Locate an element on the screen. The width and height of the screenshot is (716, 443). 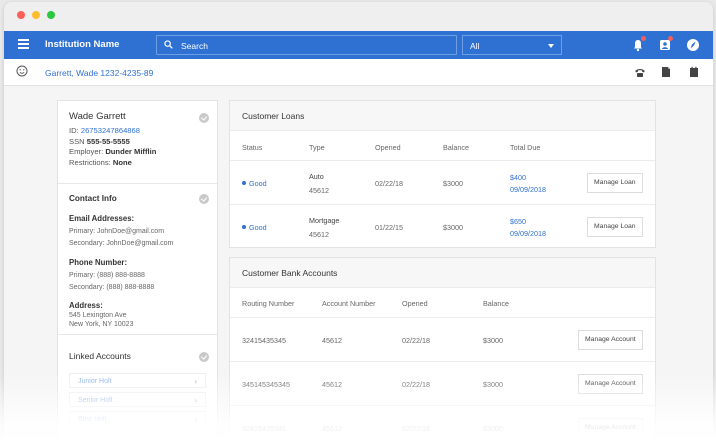
loan-opened: 02/22/18 is located at coordinates (389, 183).